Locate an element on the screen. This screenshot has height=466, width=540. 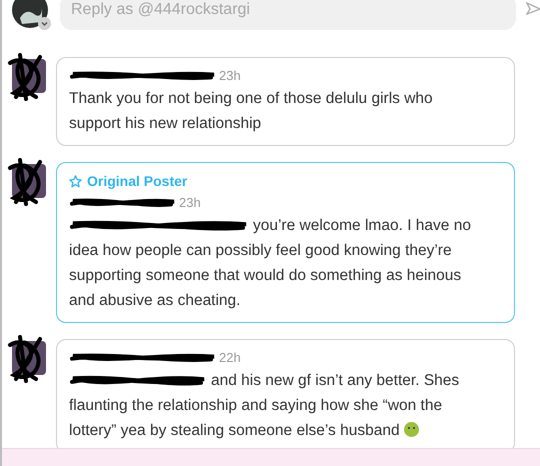
original-poster-label: Original Poster is located at coordinates (137, 181).